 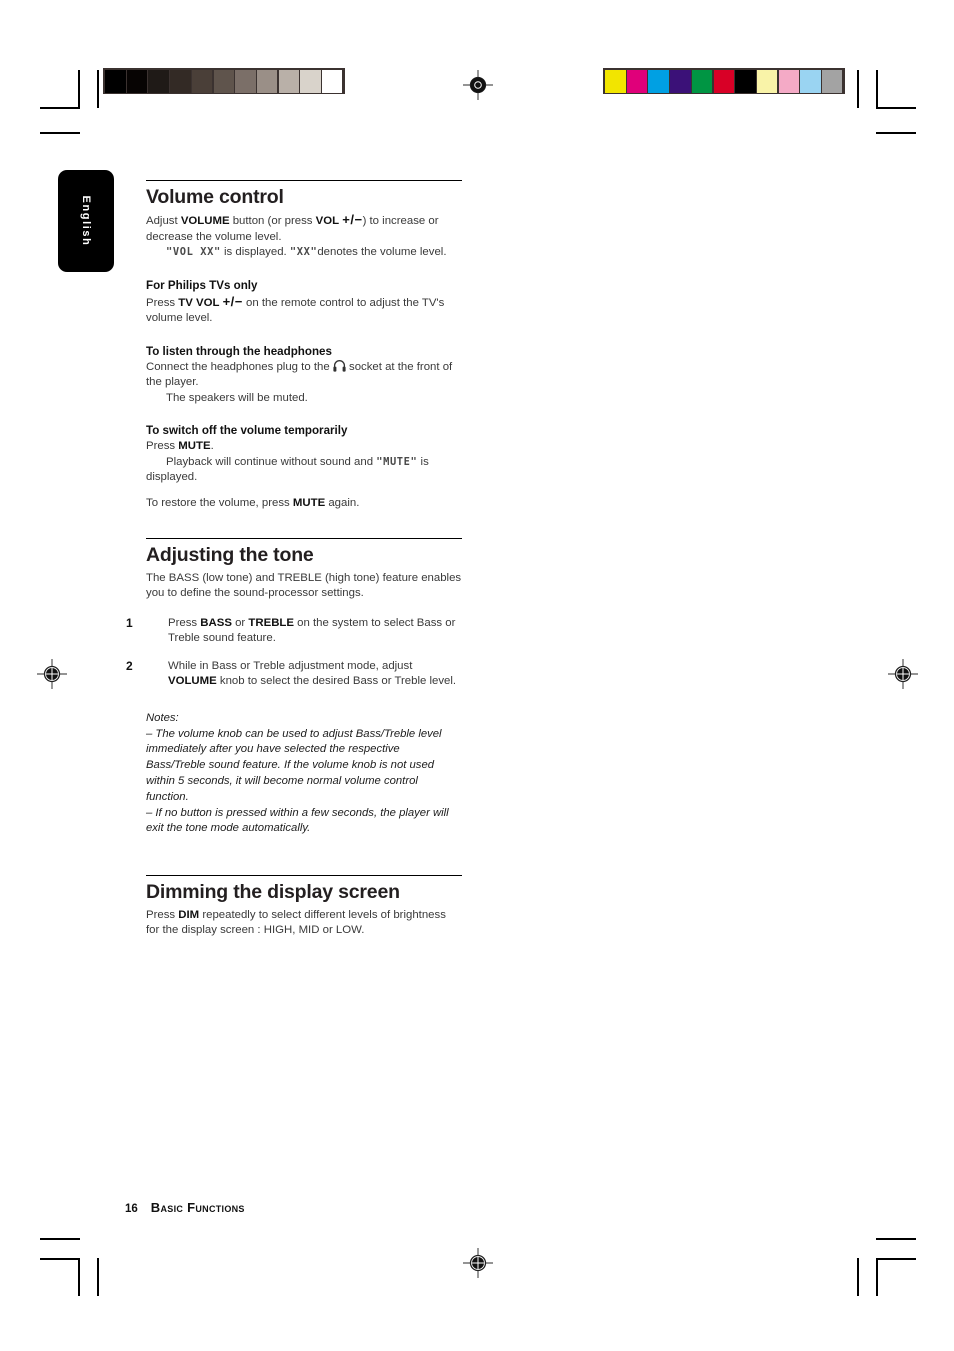 What do you see at coordinates (129, 622) in the screenshot?
I see `step-number: 1` at bounding box center [129, 622].